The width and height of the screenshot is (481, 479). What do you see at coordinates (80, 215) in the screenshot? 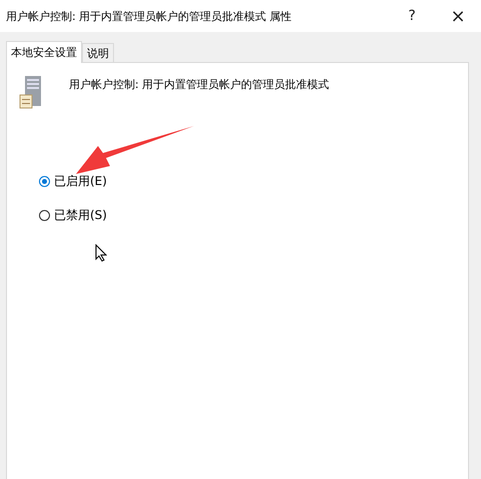
I see `option-label: 已禁用(S)` at bounding box center [80, 215].